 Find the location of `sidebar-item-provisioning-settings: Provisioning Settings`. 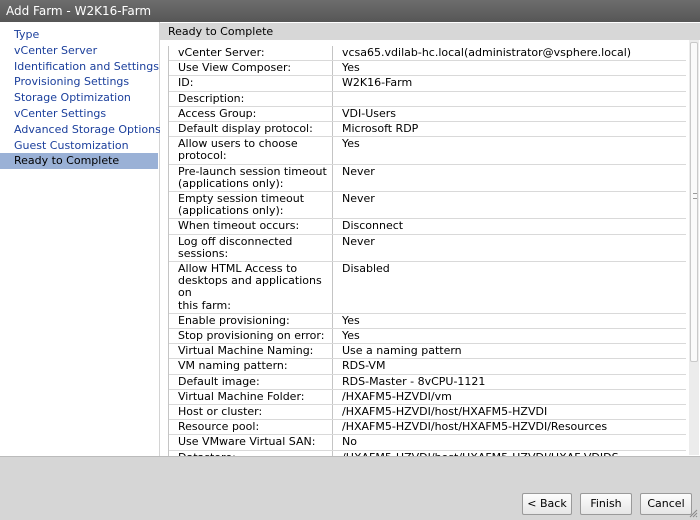

sidebar-item-provisioning-settings: Provisioning Settings is located at coordinates (79, 82).